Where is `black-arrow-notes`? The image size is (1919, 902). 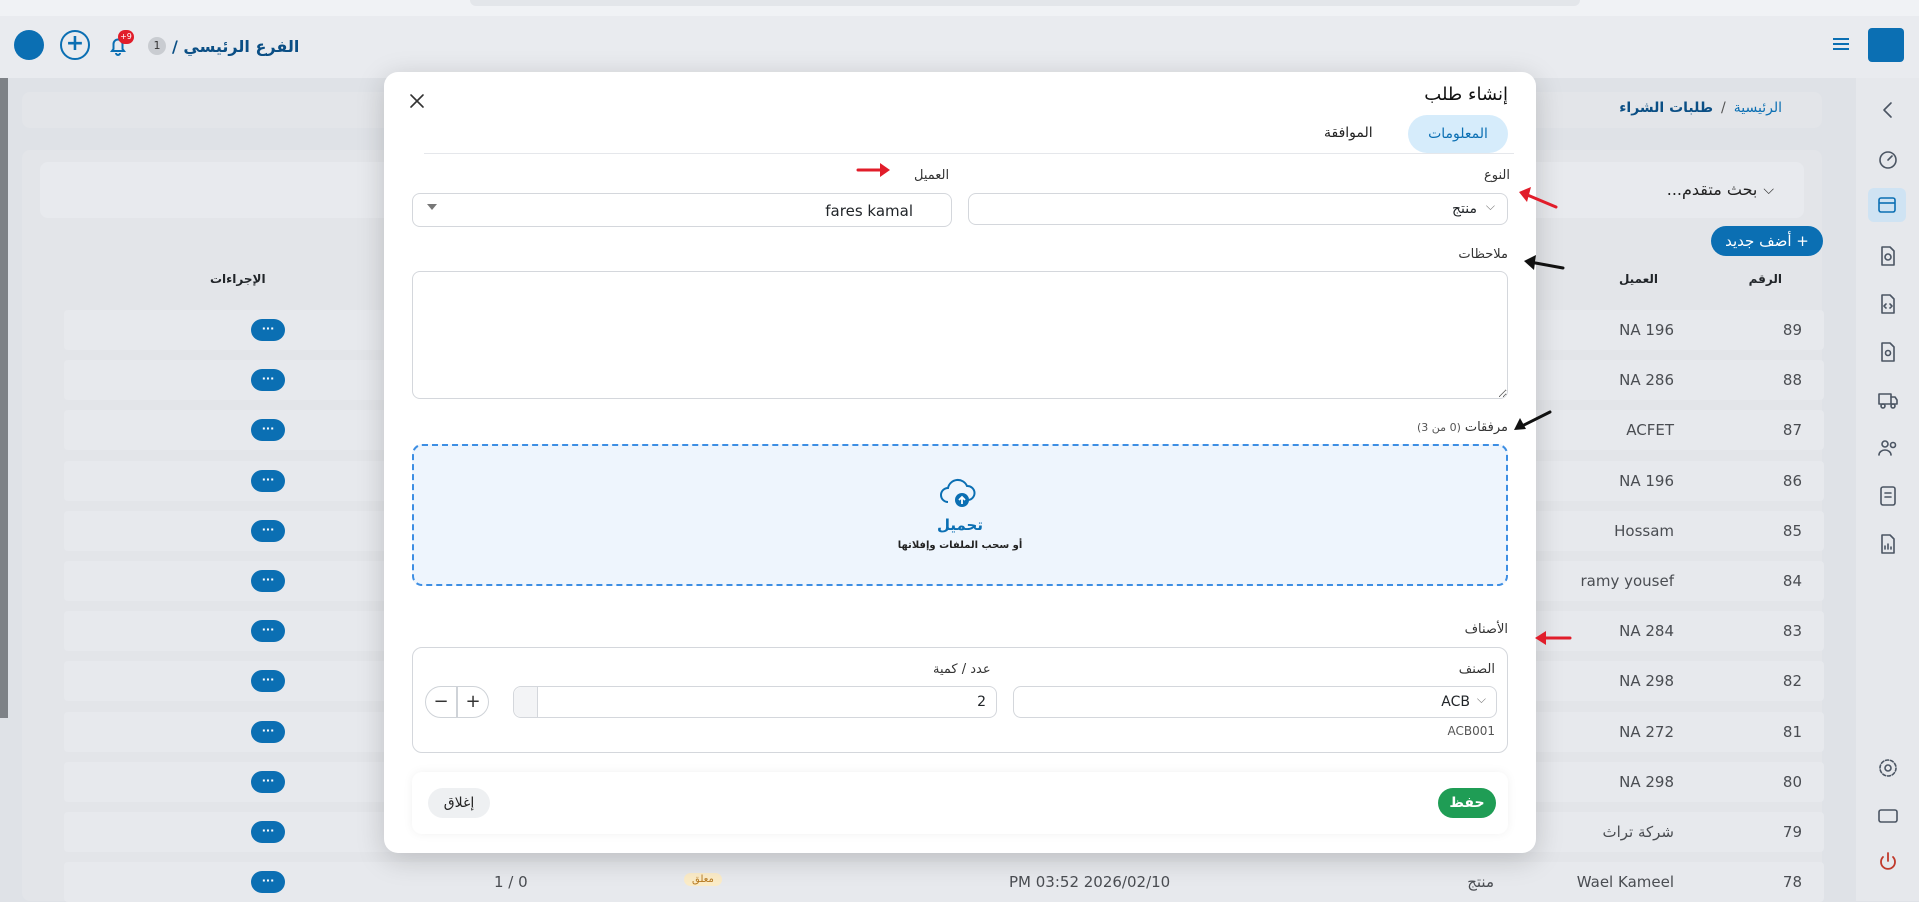 black-arrow-notes is located at coordinates (1544, 262).